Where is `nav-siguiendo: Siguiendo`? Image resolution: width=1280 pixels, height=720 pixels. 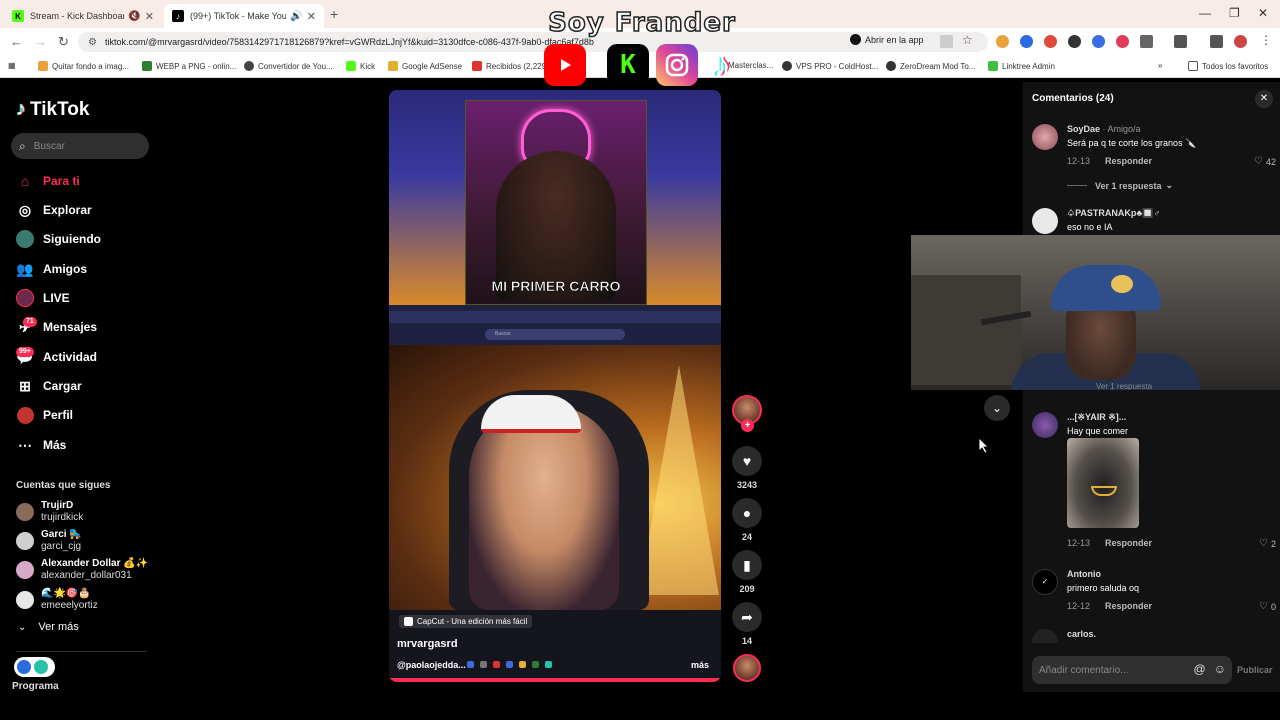
nav-siguiendo: Siguiendo is located at coordinates (58, 239).